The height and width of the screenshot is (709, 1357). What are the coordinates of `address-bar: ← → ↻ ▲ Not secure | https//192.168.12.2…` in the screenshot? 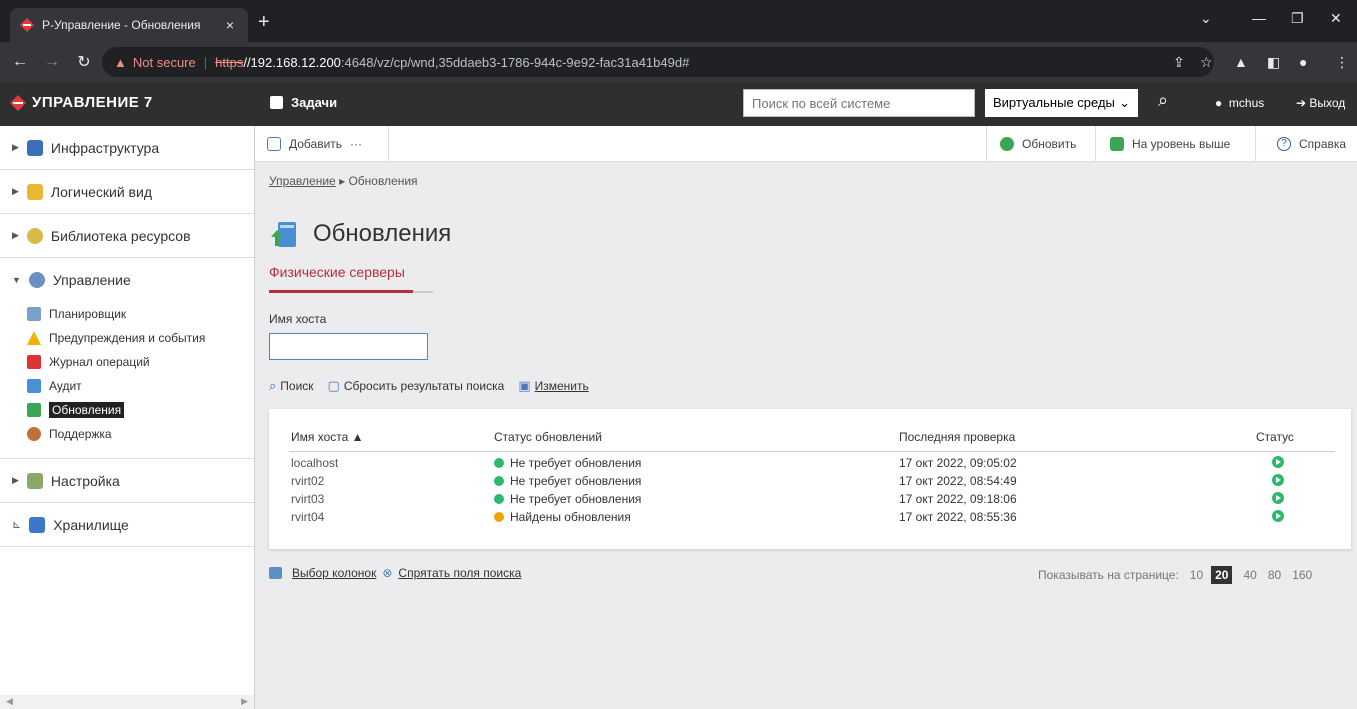 It's located at (678, 62).